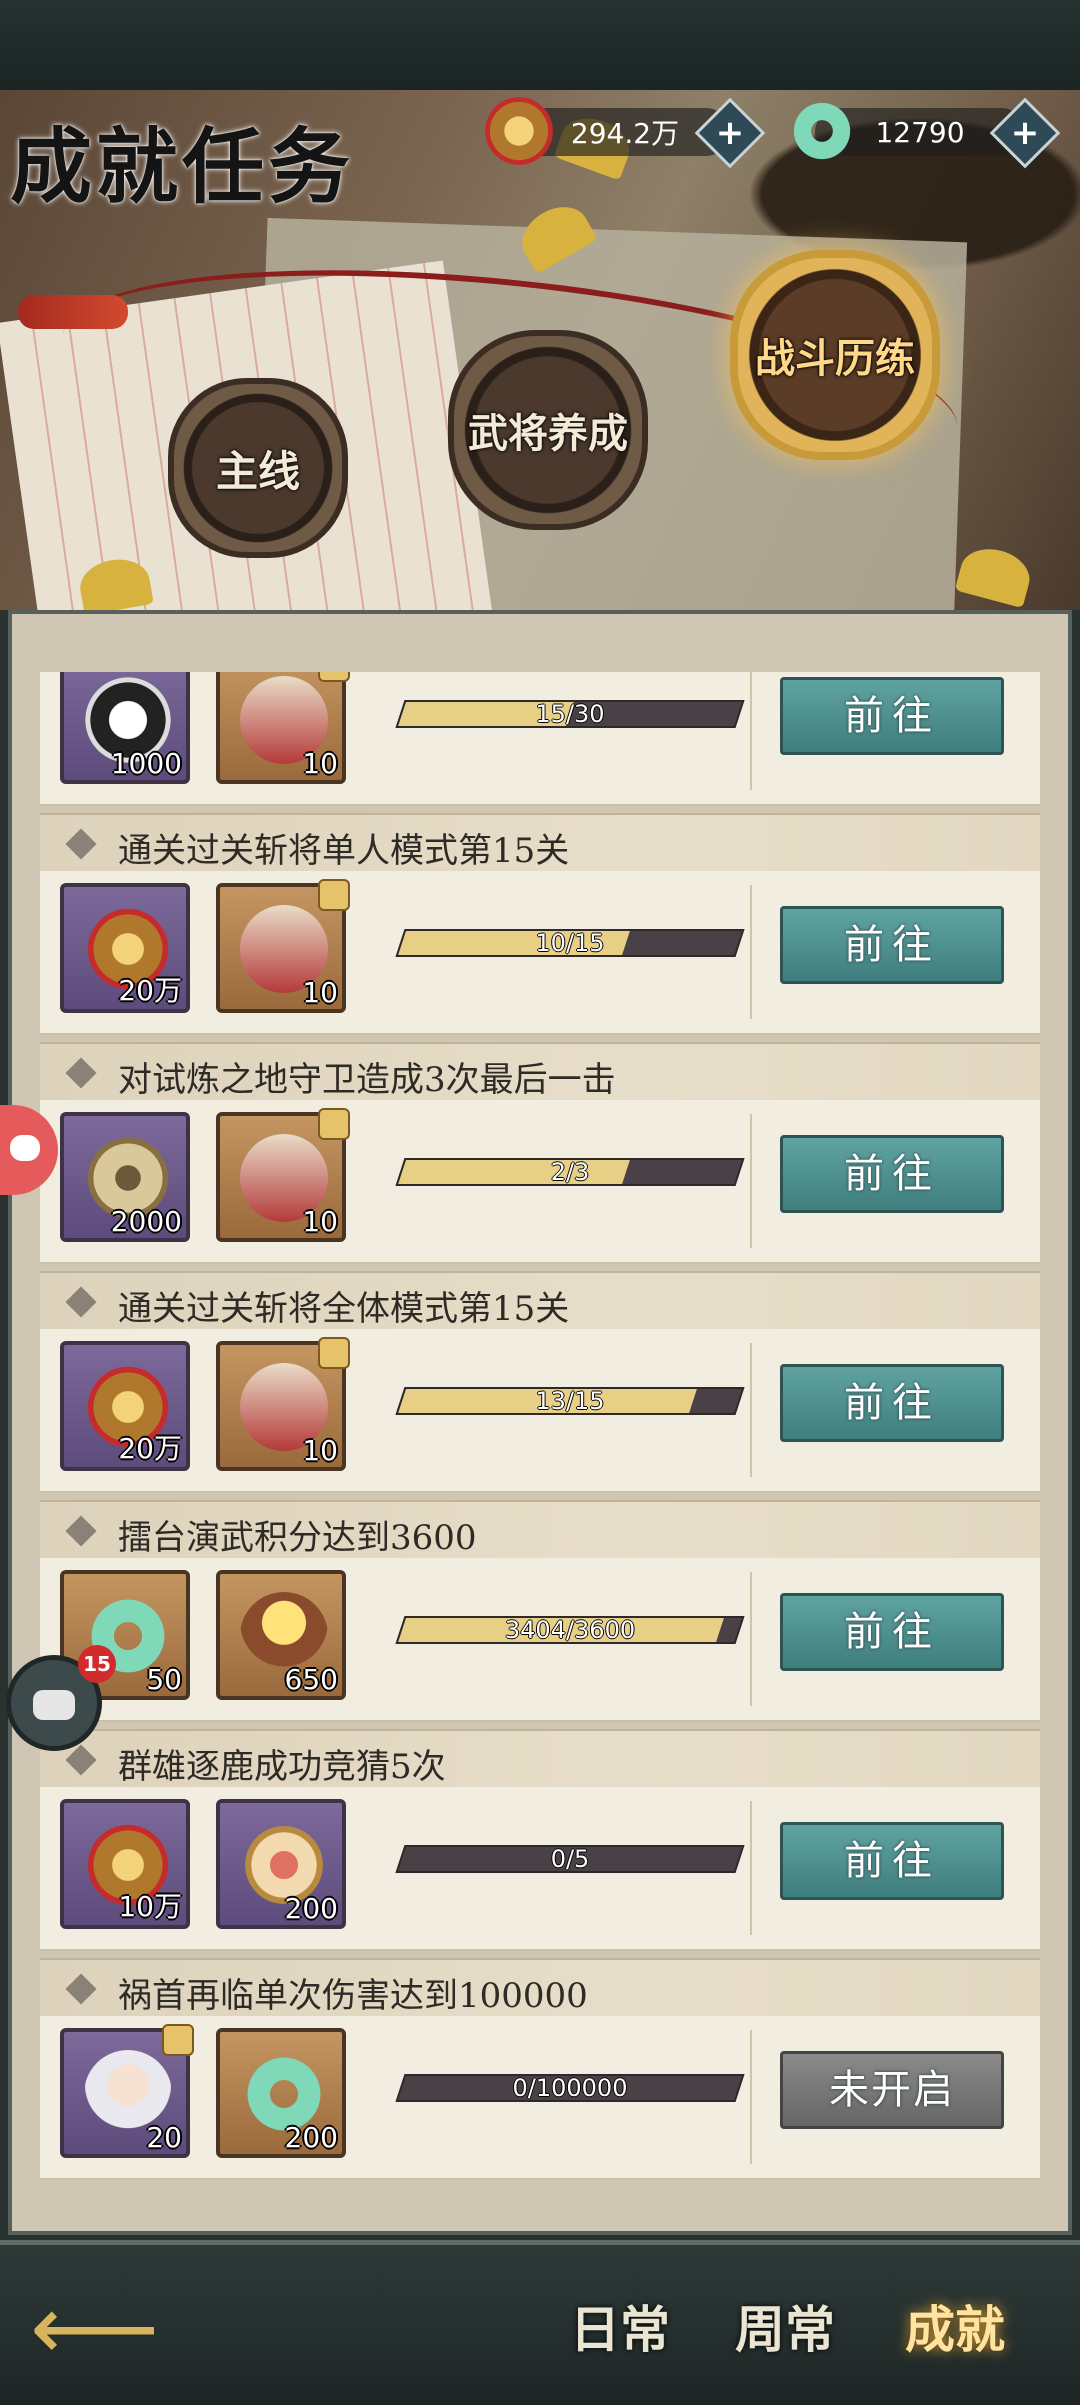 Image resolution: width=1080 pixels, height=2405 pixels. What do you see at coordinates (164, 1679) in the screenshot?
I see `reward-count: 50` at bounding box center [164, 1679].